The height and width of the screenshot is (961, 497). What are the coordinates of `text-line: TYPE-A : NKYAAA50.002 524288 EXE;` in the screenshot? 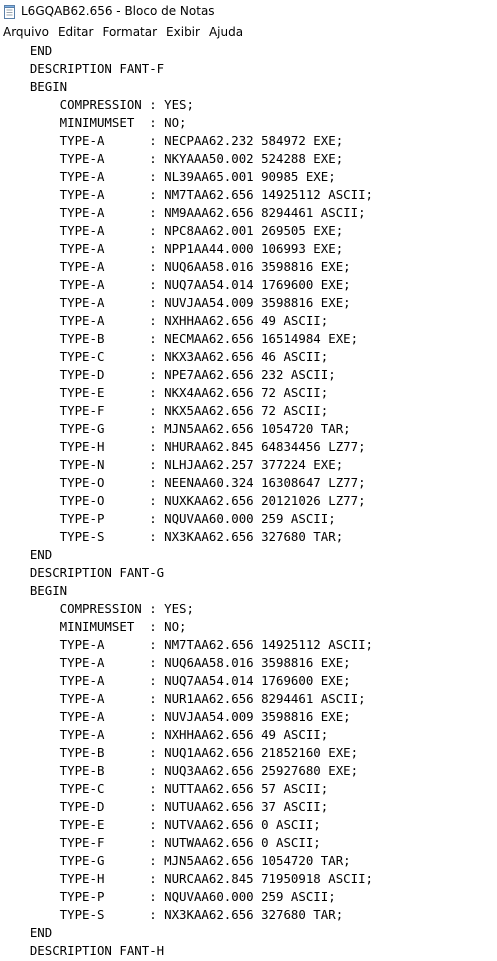 It's located at (172, 158).